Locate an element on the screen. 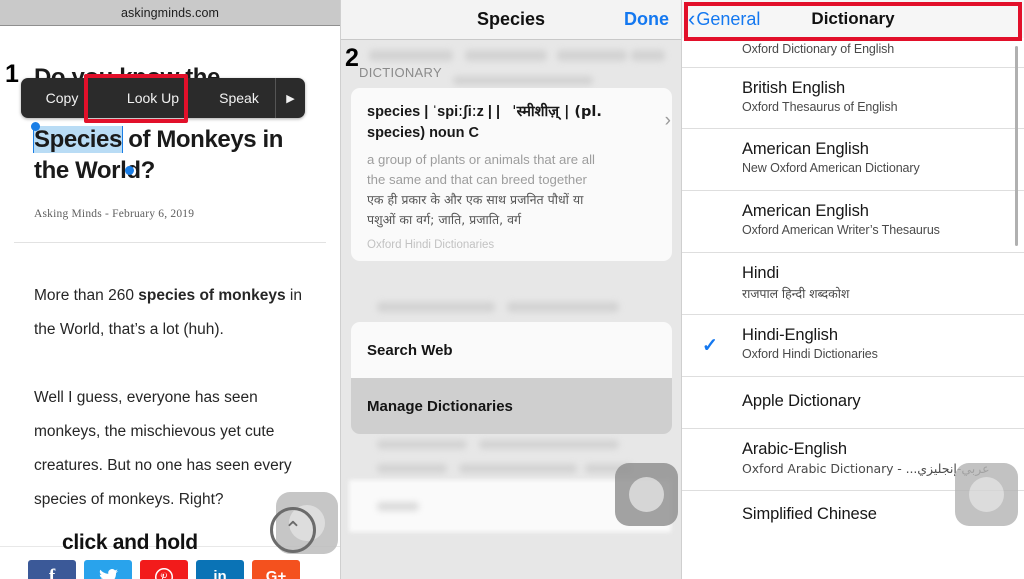  googleplus-share-button: G+ is located at coordinates (276, 569).